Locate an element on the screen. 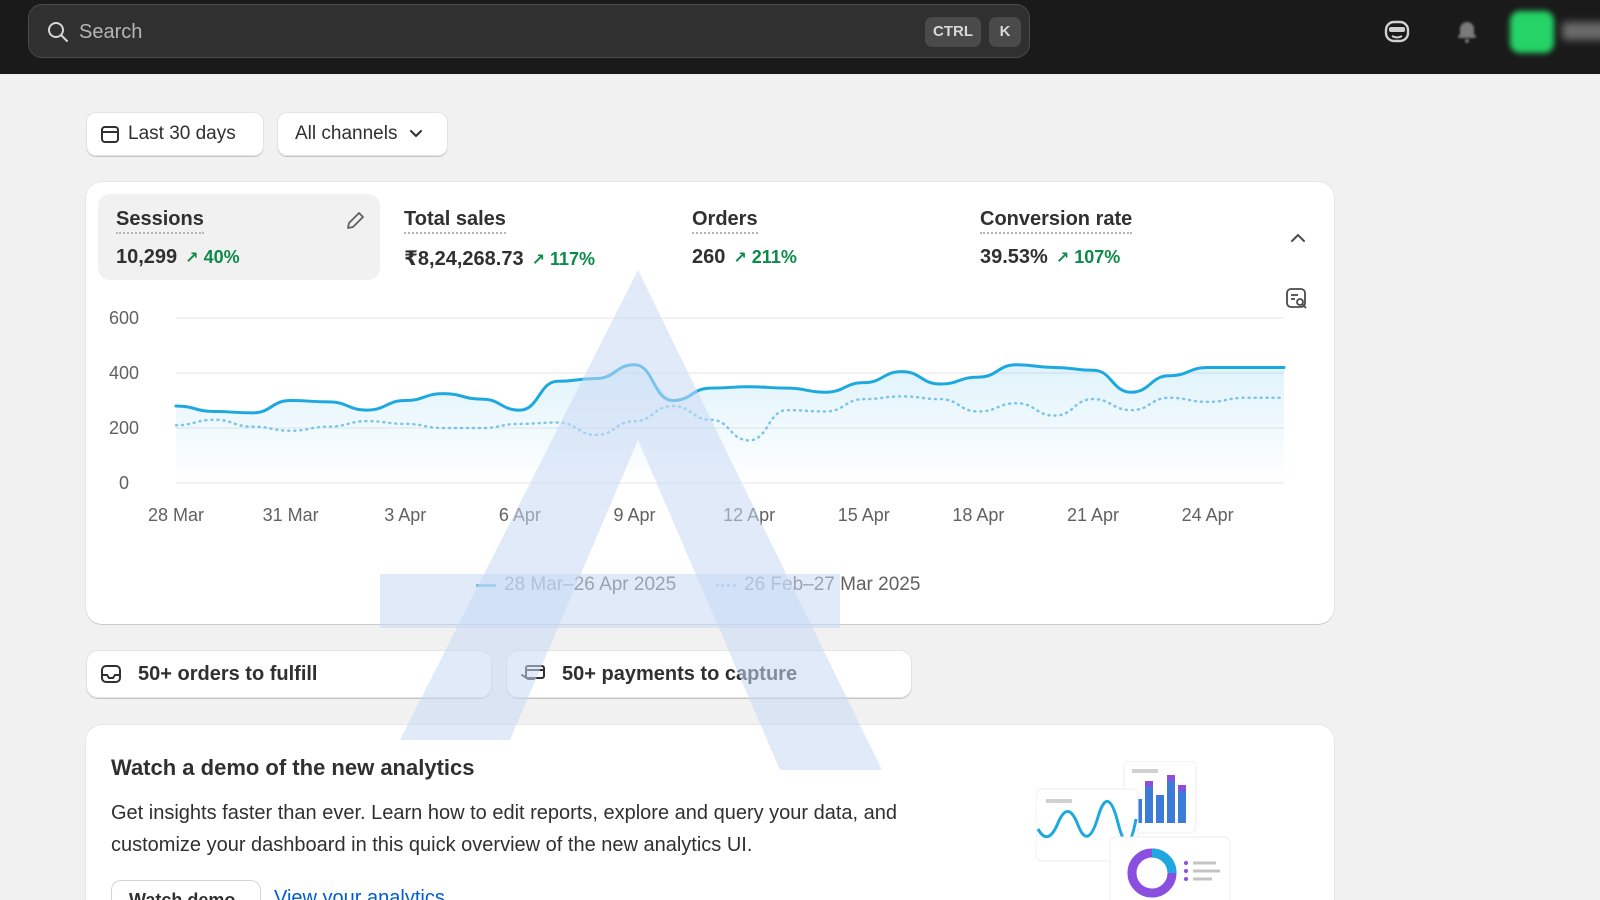  notification-bell-icon is located at coordinates (1467, 31).